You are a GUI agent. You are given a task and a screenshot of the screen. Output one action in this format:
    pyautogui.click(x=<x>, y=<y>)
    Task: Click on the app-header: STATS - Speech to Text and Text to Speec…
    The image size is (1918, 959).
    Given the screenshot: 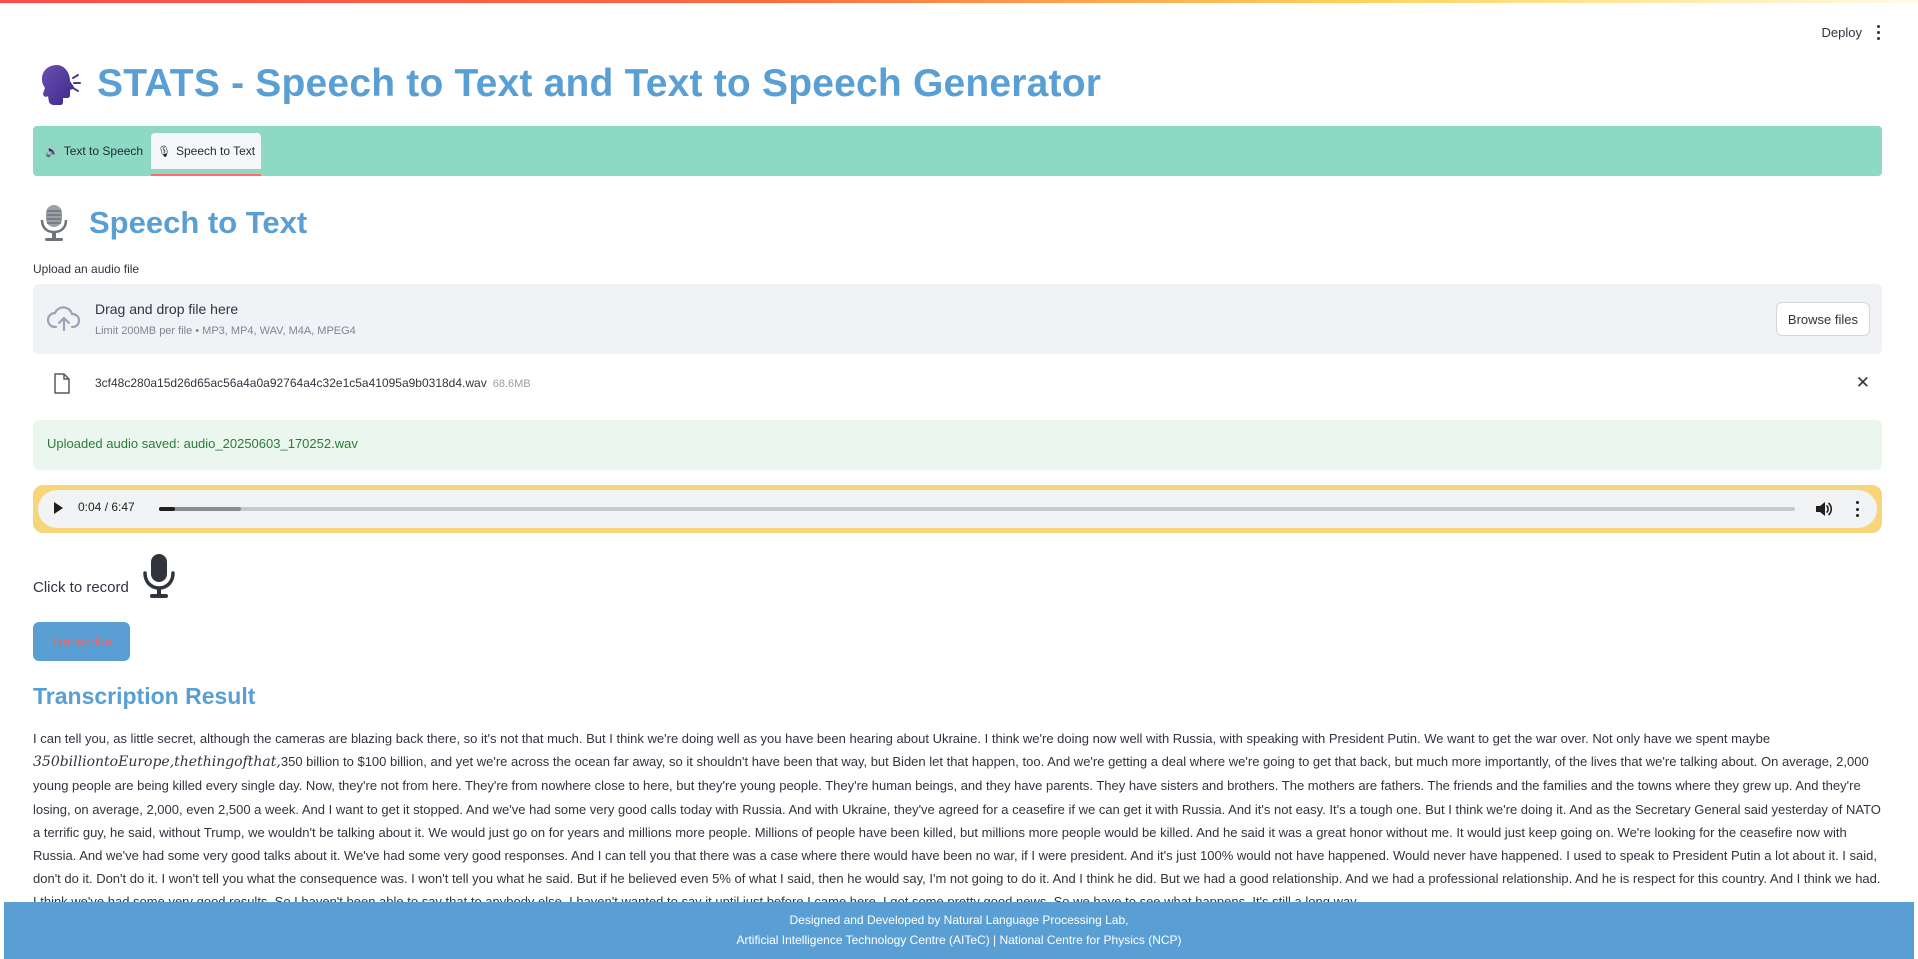 What is the action you would take?
    pyautogui.click(x=569, y=84)
    